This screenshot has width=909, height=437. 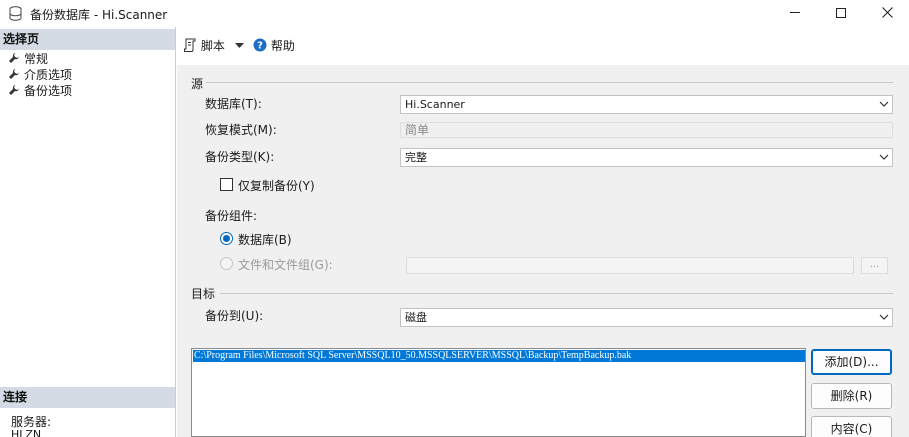 What do you see at coordinates (48, 91) in the screenshot?
I see `sidebar-item-label: 备份选项` at bounding box center [48, 91].